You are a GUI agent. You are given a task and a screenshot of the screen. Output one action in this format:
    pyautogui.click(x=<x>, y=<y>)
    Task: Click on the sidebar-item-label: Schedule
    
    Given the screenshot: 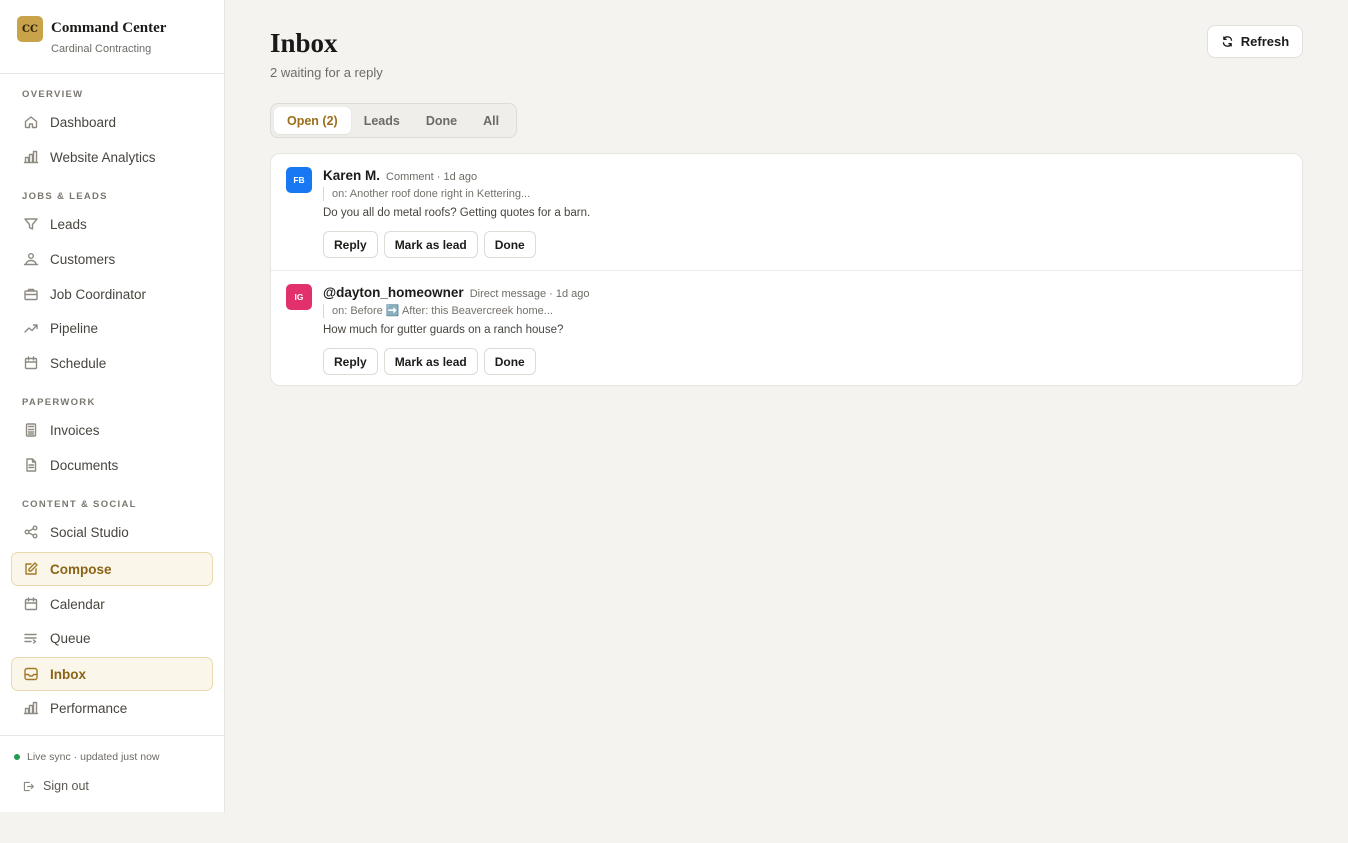 What is the action you would take?
    pyautogui.click(x=78, y=363)
    